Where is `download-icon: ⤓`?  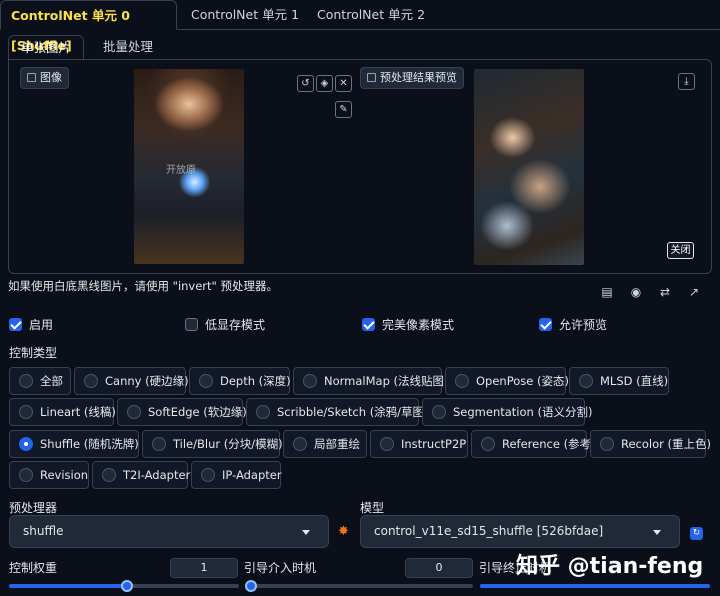
download-icon: ⤓ is located at coordinates (686, 81).